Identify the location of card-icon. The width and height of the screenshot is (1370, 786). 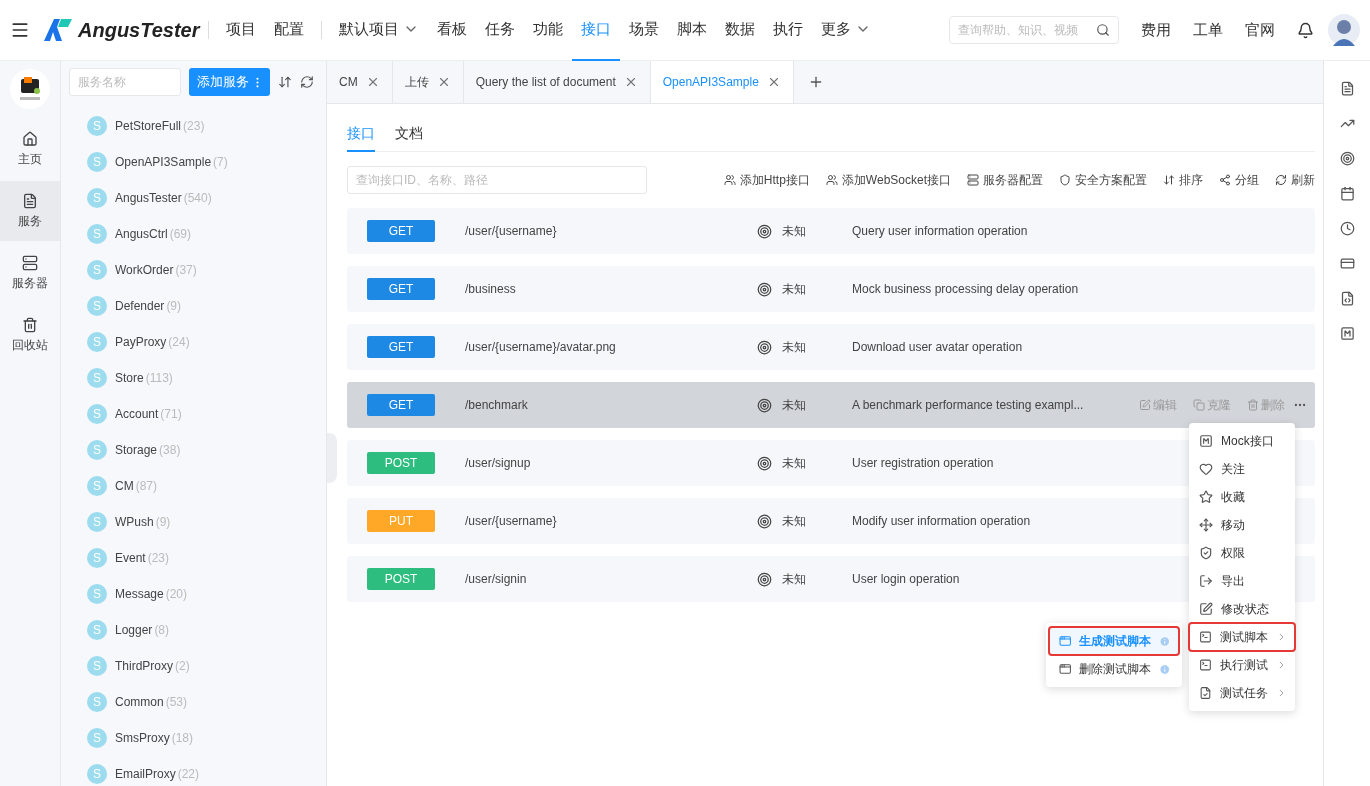
(1347, 263).